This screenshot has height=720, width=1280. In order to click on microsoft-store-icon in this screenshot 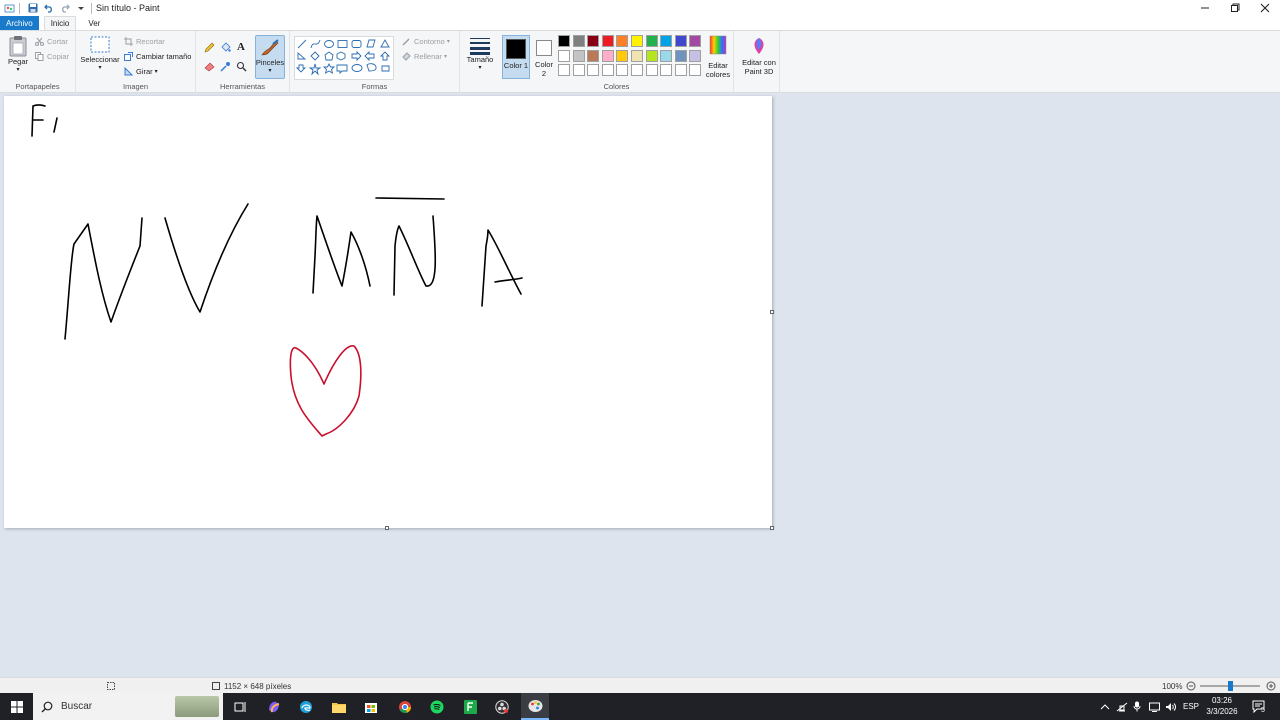, I will do `click(371, 706)`.